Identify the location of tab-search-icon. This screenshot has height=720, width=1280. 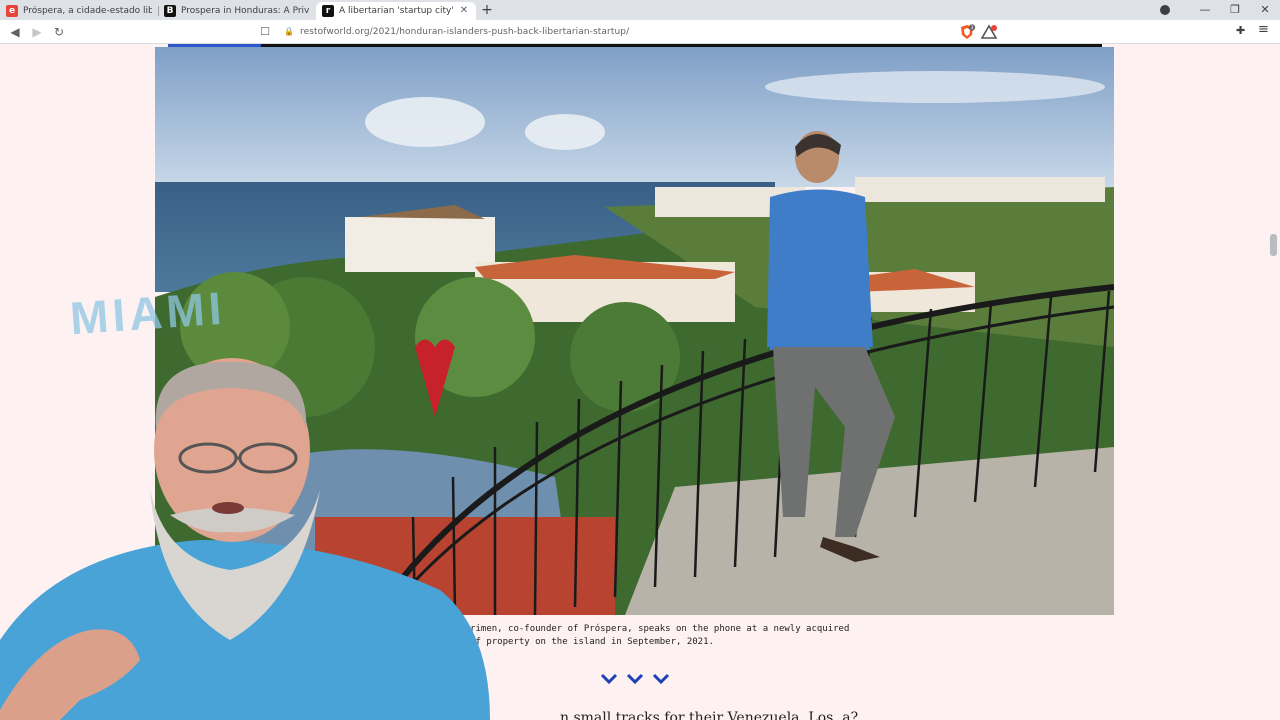
(1165, 10).